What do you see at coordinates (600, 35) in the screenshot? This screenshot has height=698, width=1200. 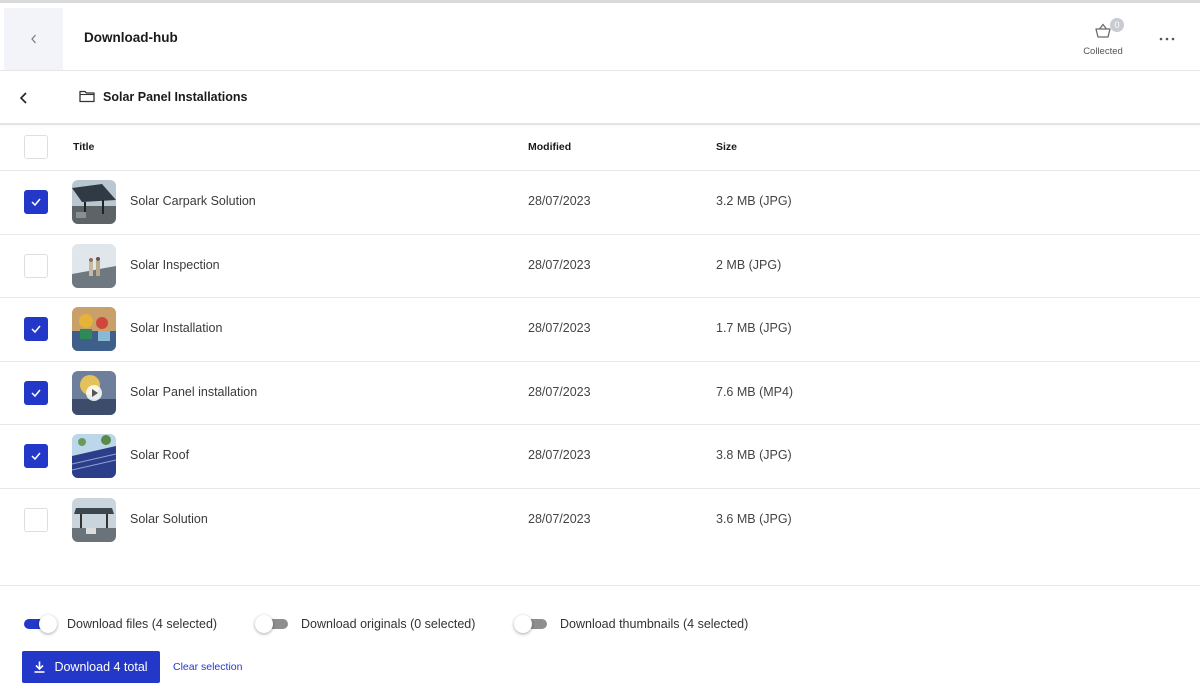 I see `top-bar: Download-hub 0 Collected` at bounding box center [600, 35].